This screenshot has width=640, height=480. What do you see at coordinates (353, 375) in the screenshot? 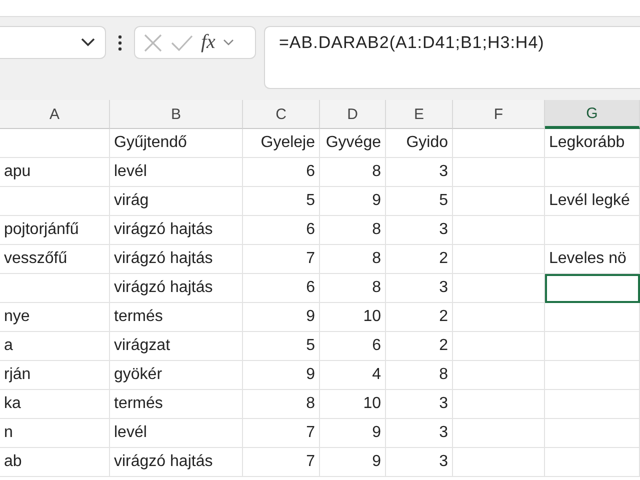
I see `table-cell: 4` at bounding box center [353, 375].